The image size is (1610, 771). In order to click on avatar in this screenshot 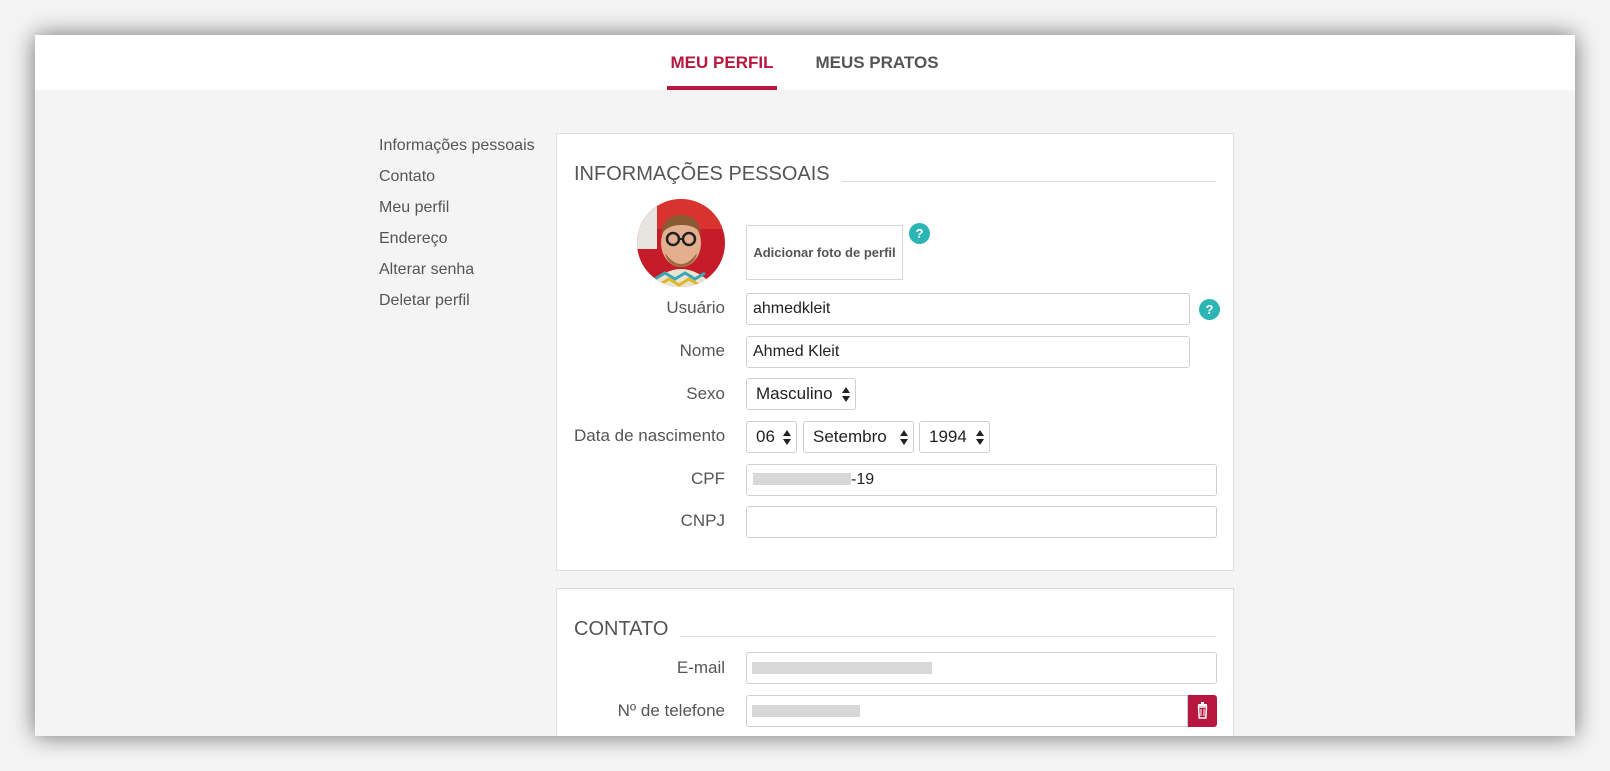, I will do `click(681, 243)`.